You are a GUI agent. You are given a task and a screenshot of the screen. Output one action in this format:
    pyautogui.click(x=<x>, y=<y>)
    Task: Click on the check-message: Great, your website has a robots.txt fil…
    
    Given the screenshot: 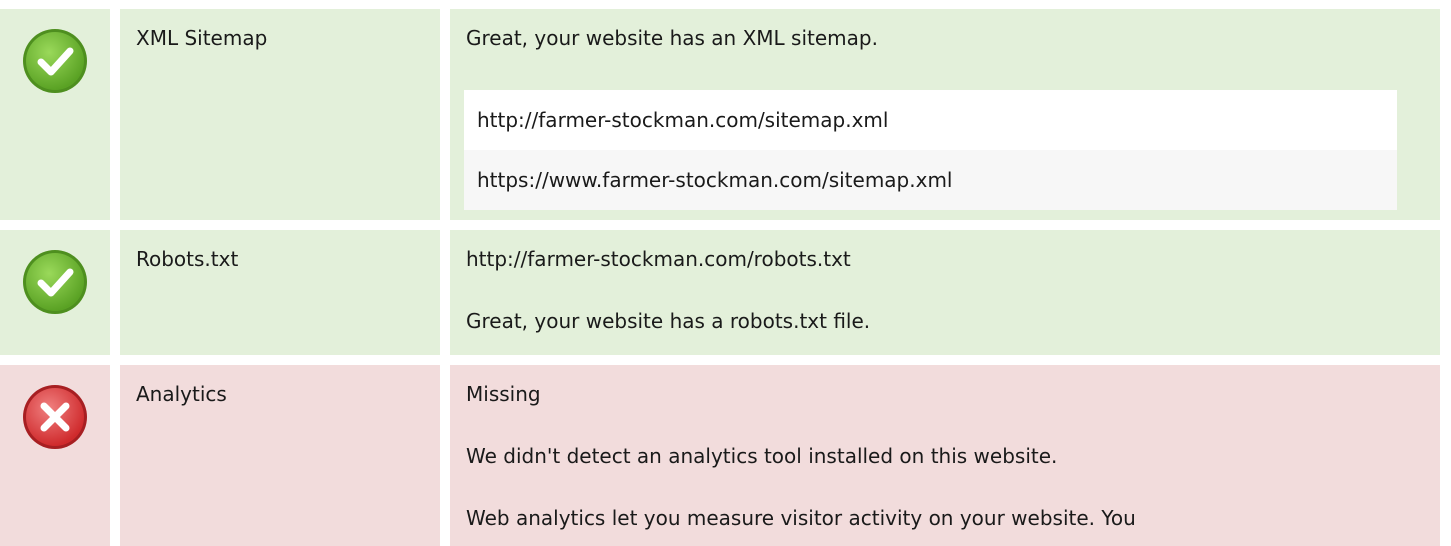 What is the action you would take?
    pyautogui.click(x=668, y=321)
    